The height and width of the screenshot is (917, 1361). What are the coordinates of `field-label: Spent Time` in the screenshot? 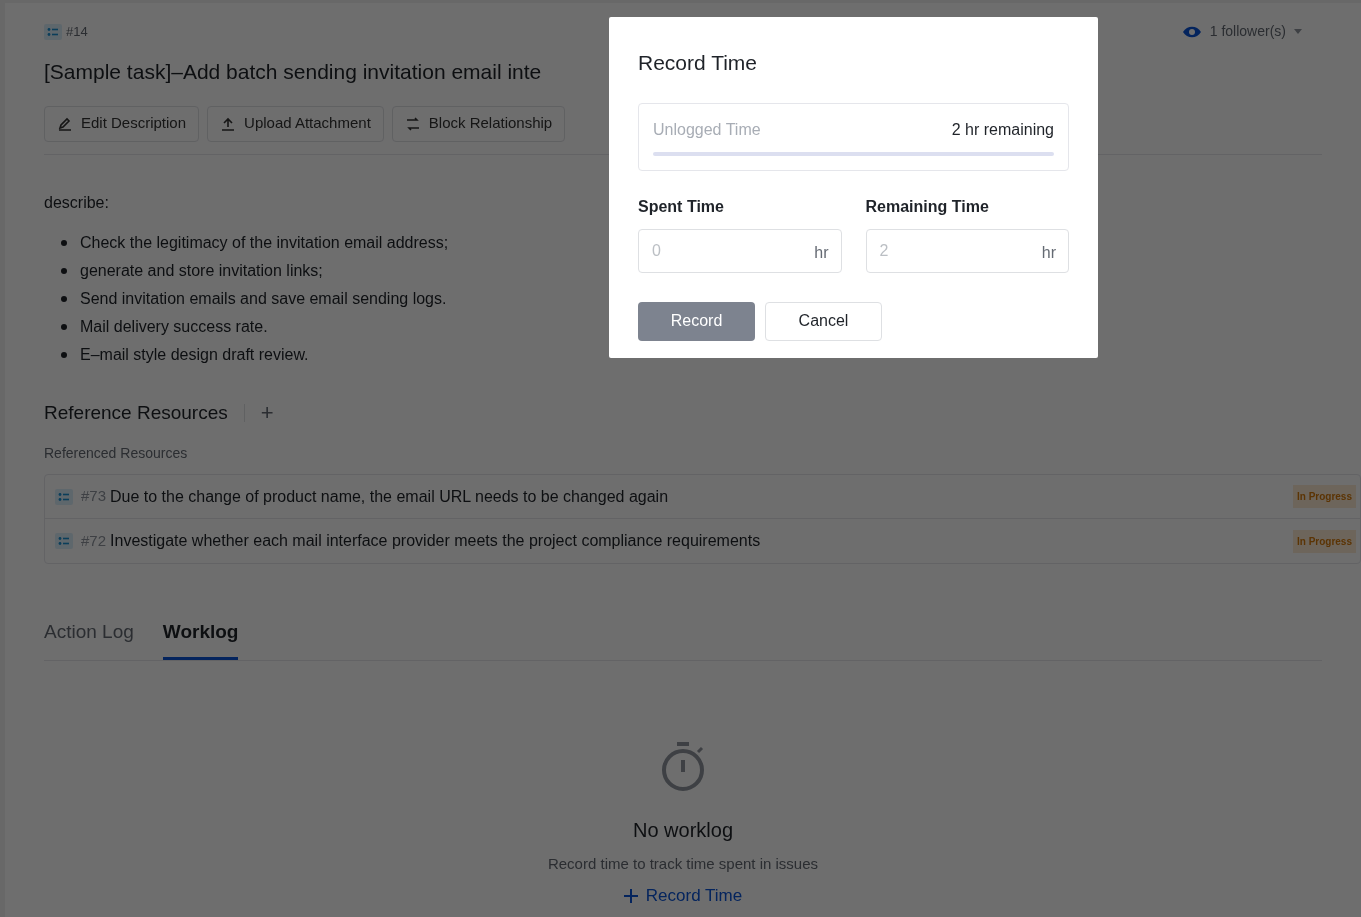 It's located at (681, 206).